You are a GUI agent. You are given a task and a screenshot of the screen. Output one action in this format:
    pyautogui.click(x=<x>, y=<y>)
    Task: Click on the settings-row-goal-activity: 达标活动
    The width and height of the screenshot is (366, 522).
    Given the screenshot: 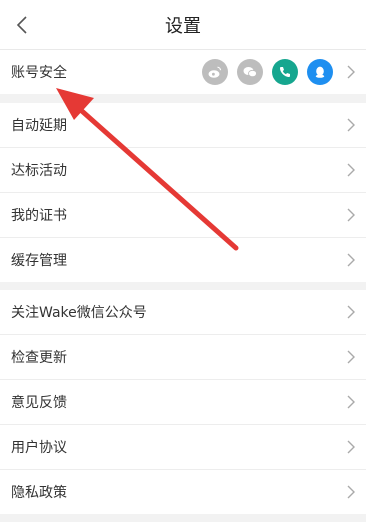 What is the action you would take?
    pyautogui.click(x=183, y=170)
    